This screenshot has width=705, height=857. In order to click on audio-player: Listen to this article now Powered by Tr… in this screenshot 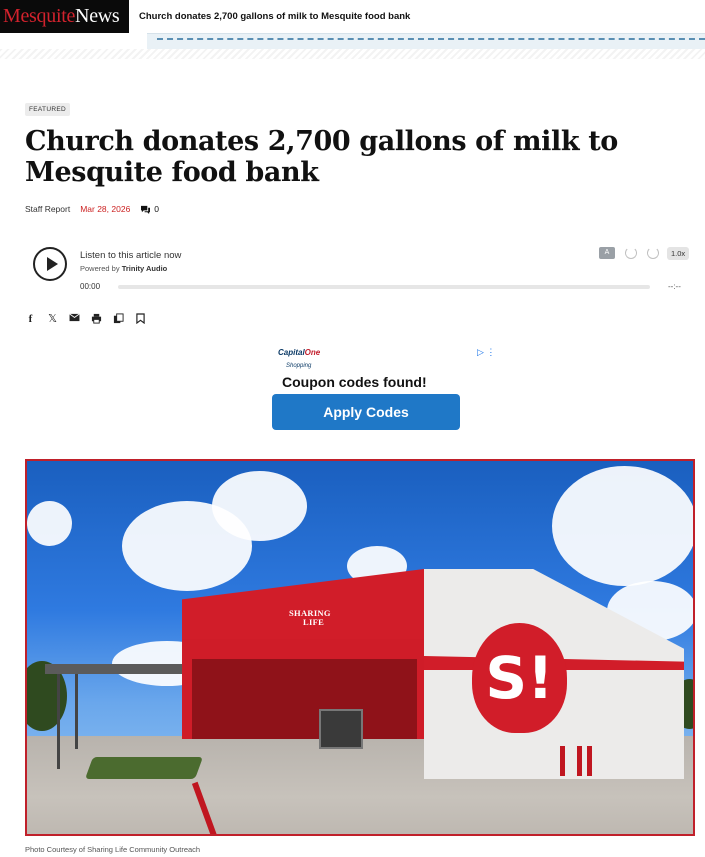, I will do `click(360, 268)`.